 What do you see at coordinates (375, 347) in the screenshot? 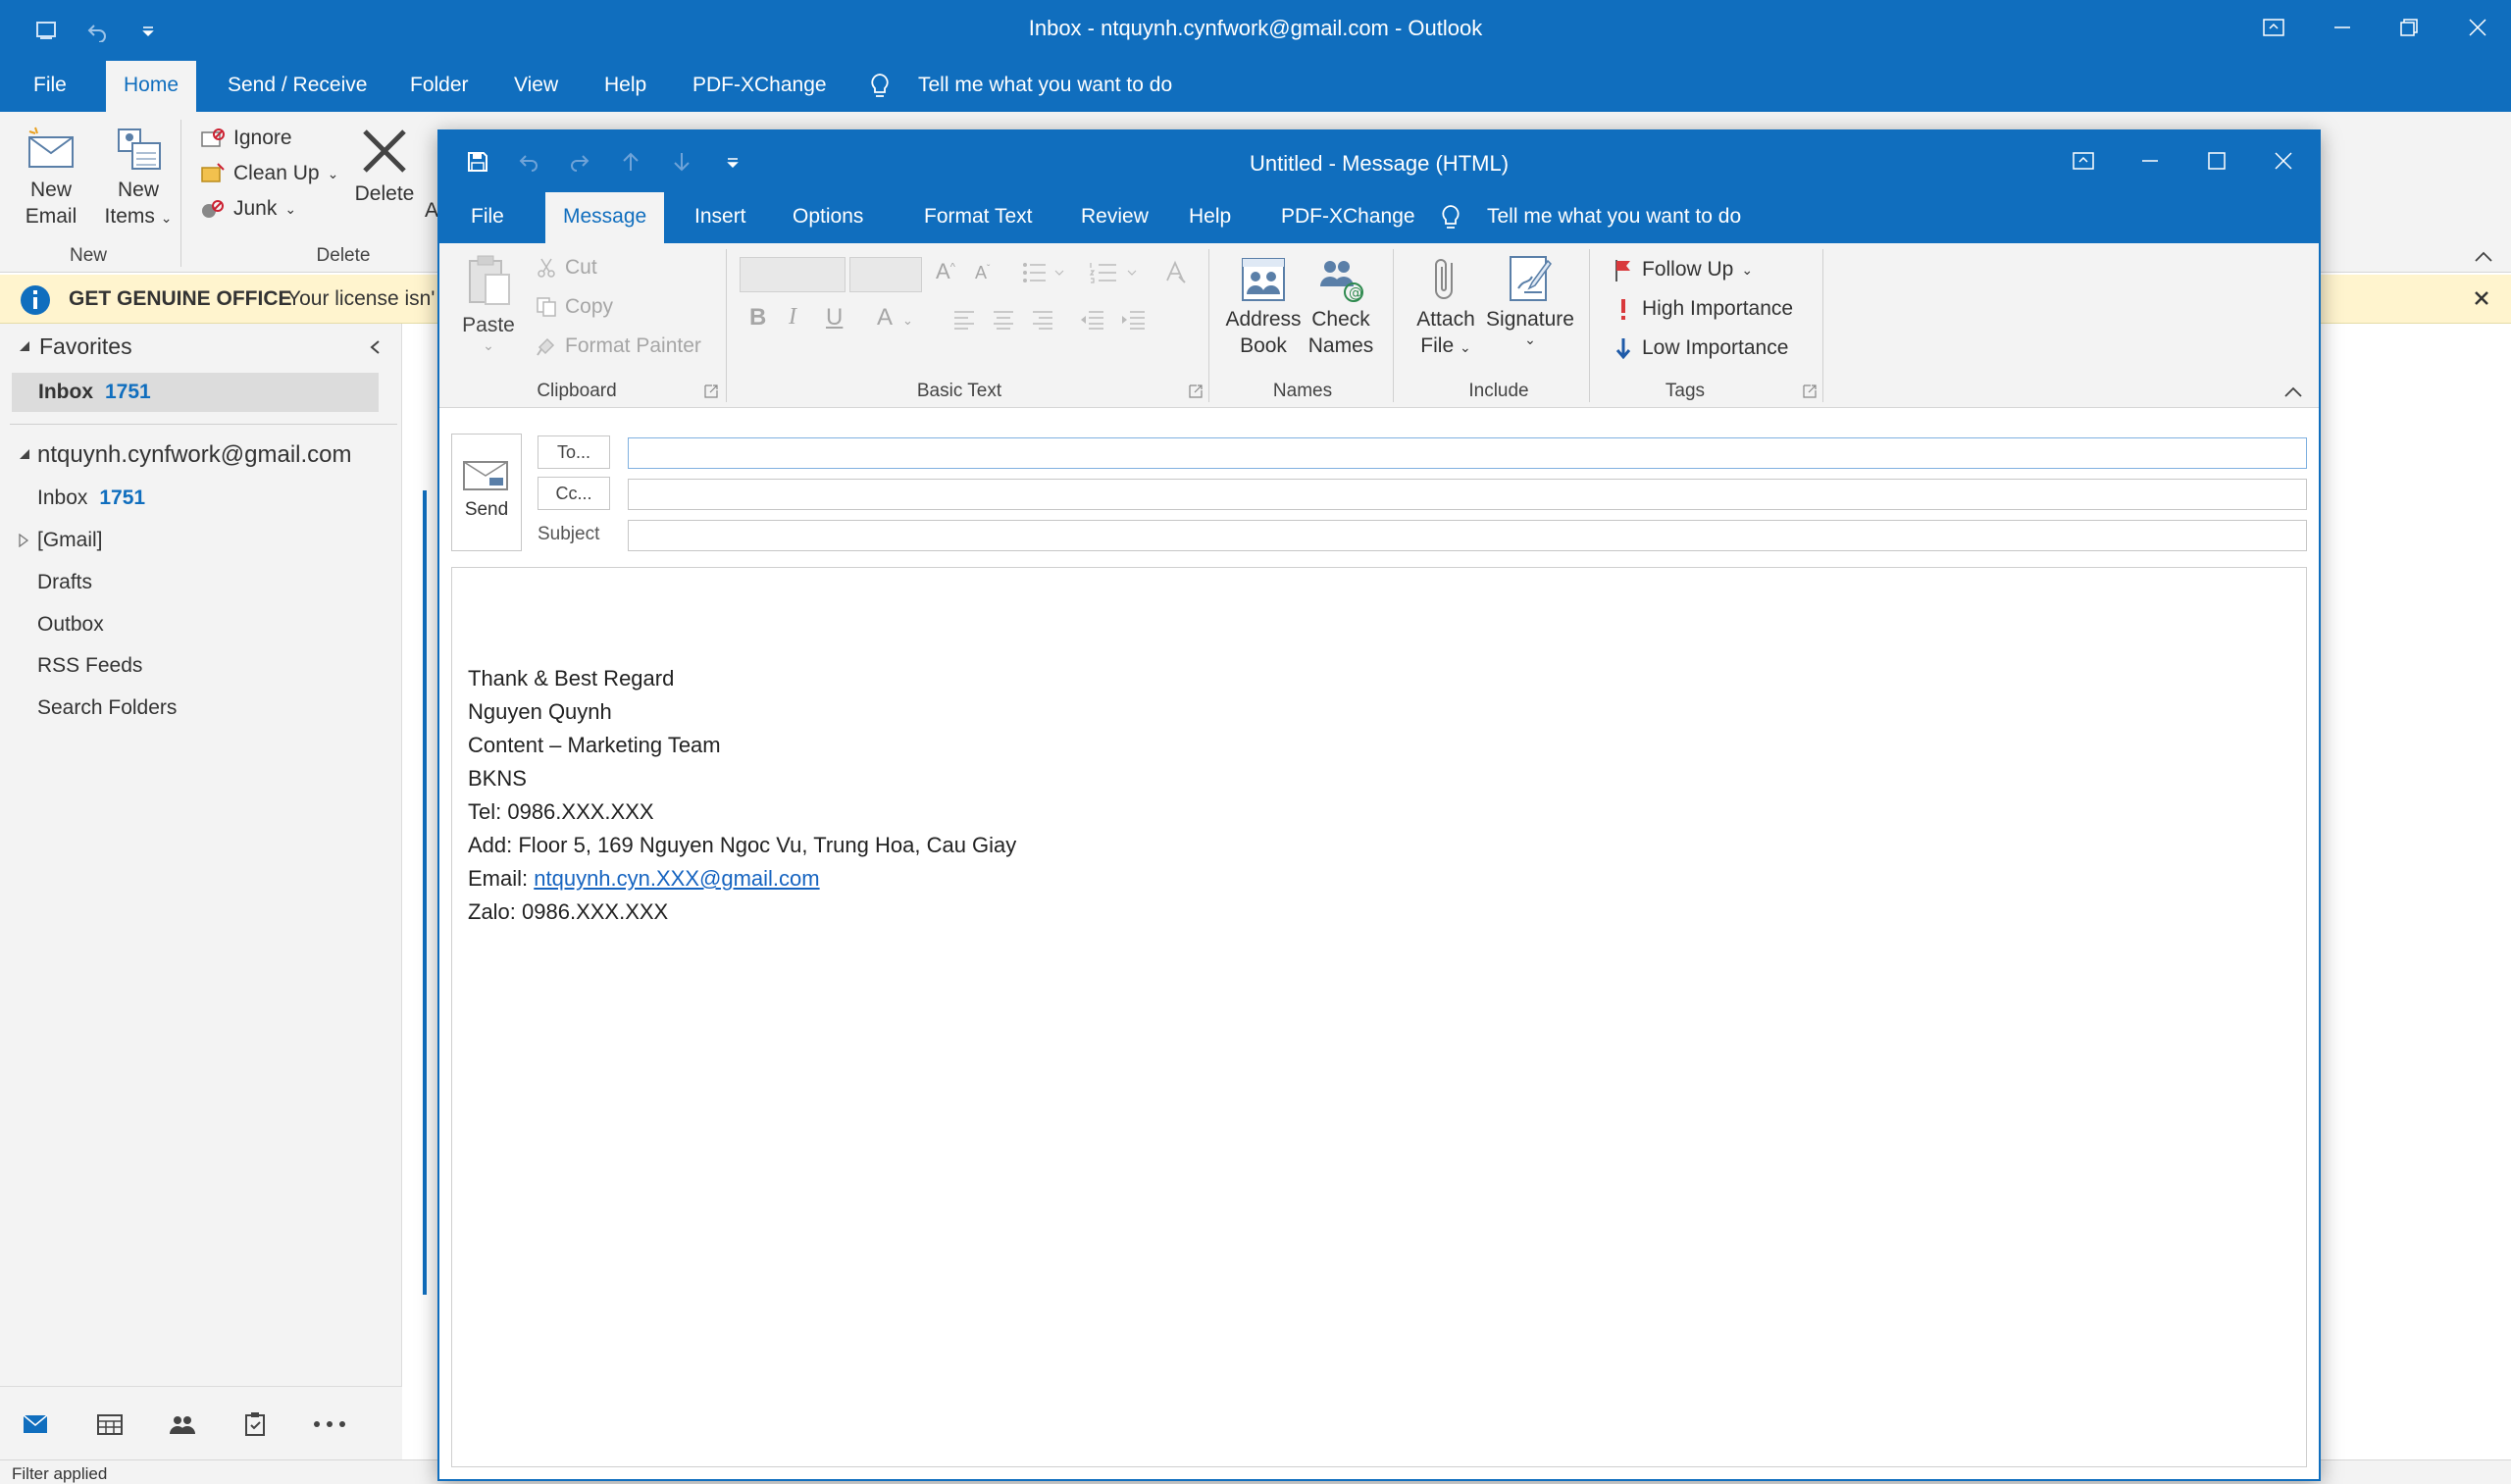
I see `chevron-left-icon` at bounding box center [375, 347].